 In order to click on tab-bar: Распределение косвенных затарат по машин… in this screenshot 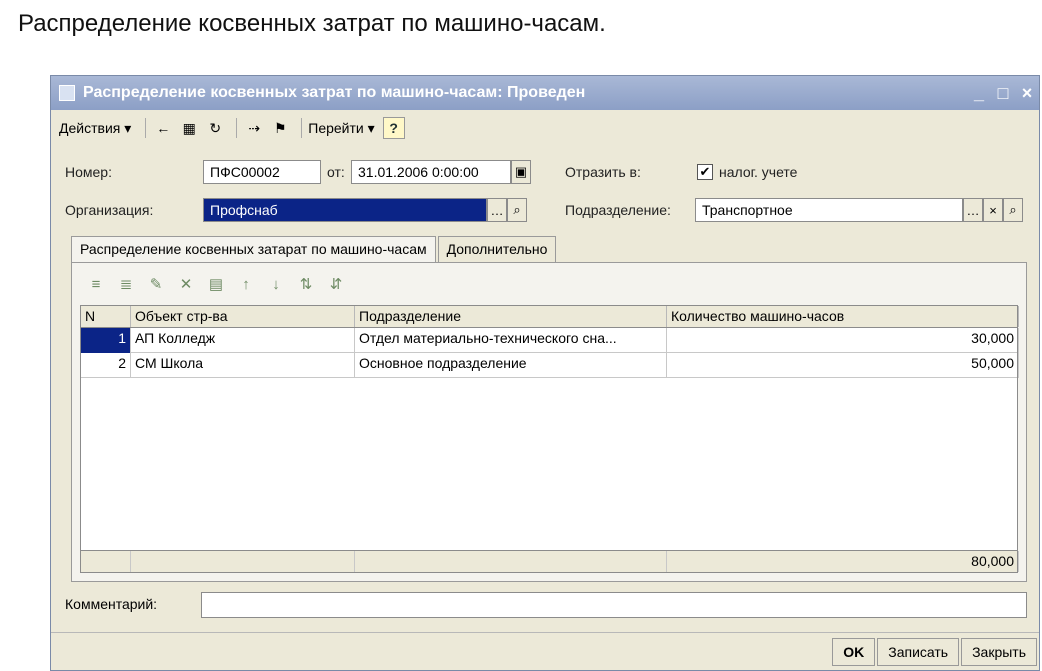, I will do `click(314, 249)`.